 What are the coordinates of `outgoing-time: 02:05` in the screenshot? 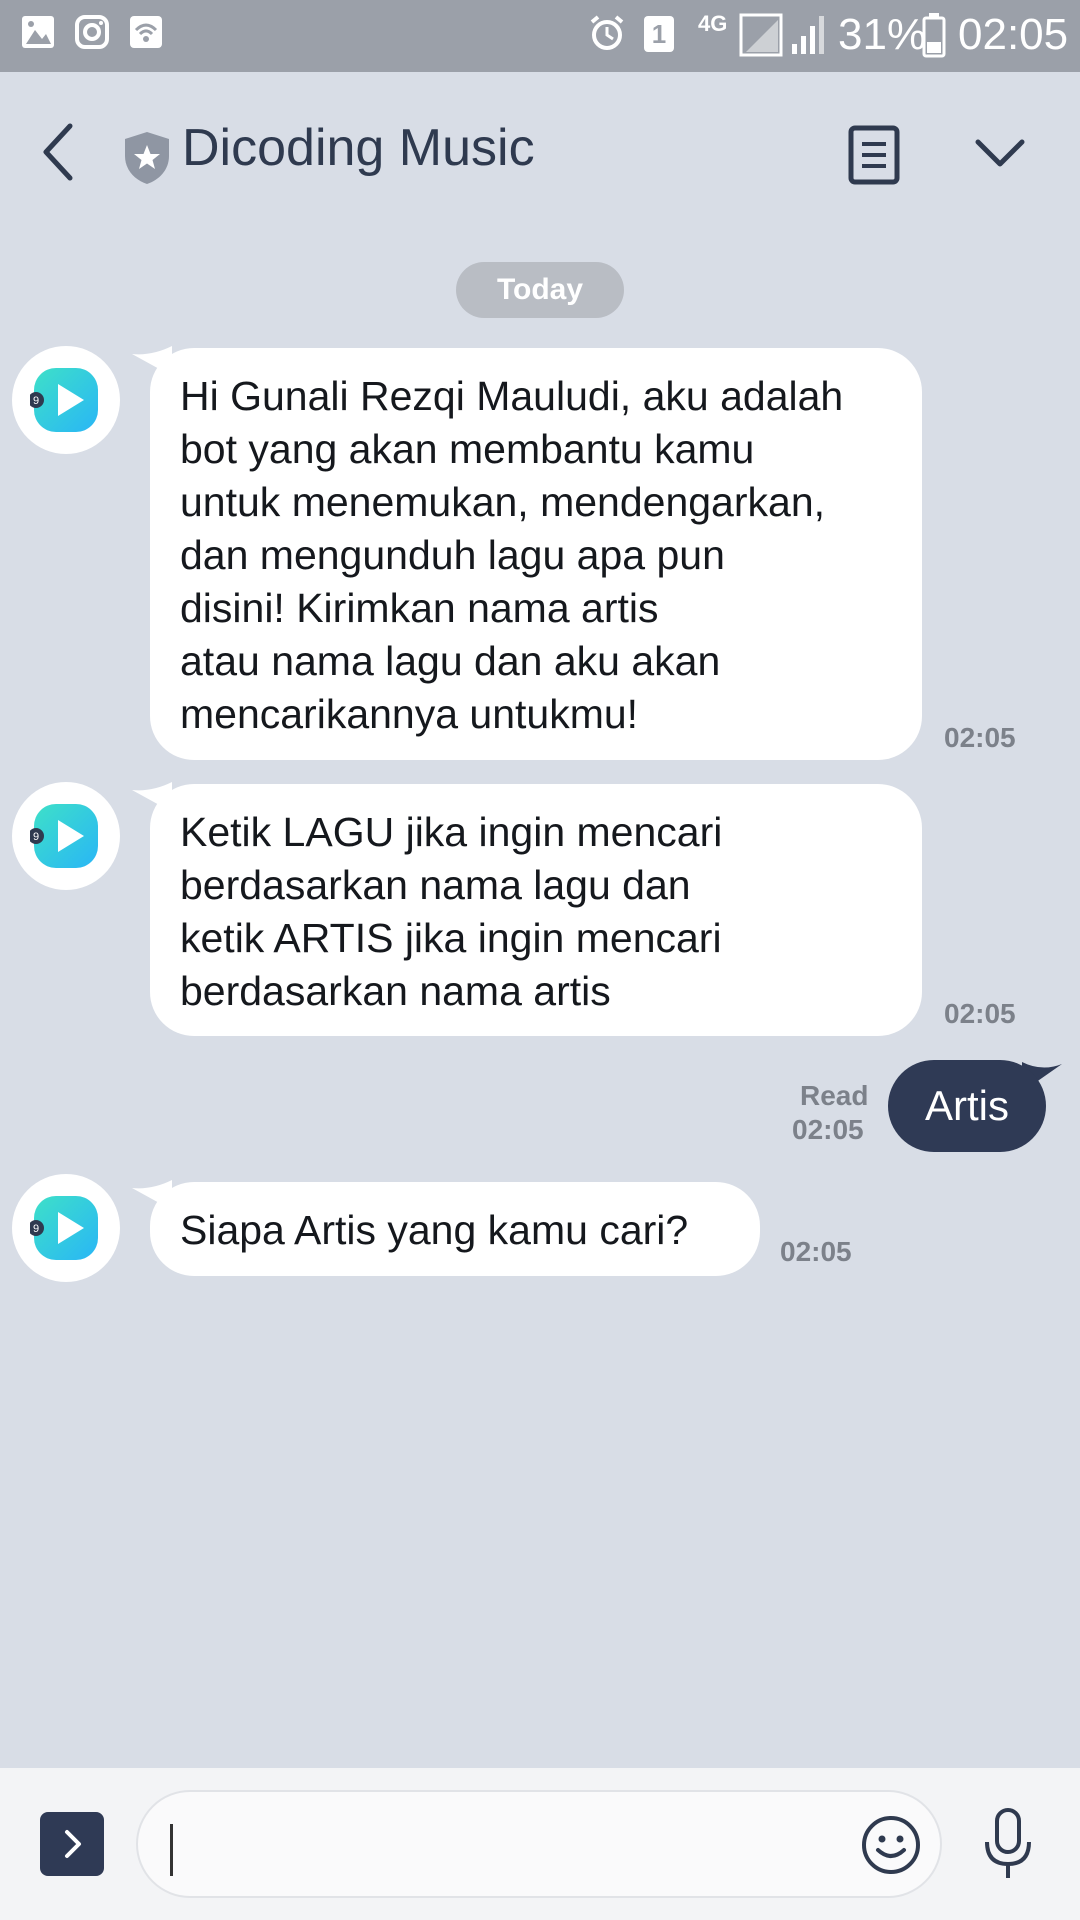 It's located at (828, 1129).